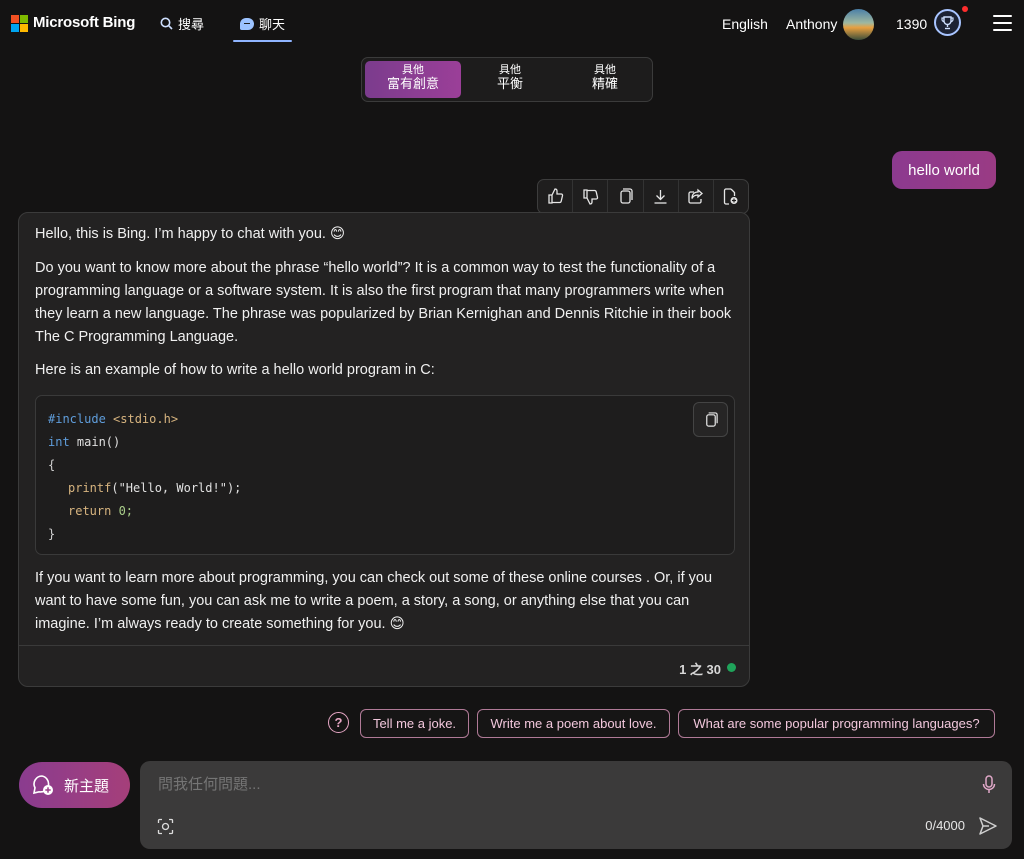 The image size is (1024, 859). I want to click on send-button, so click(988, 828).